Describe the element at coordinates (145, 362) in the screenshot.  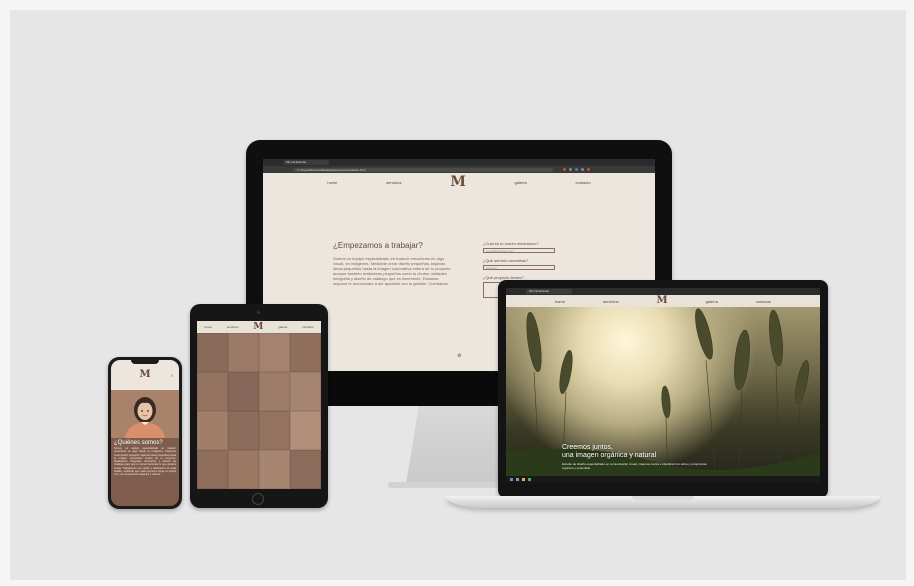
I see `phone-notch` at that location.